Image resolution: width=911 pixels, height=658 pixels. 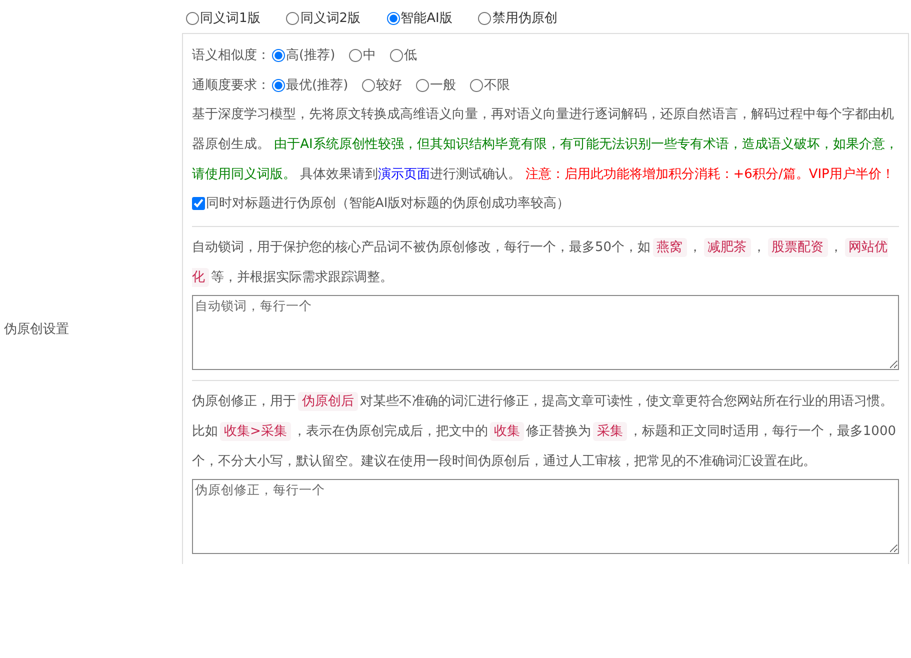 I want to click on setting-option: 低, so click(x=411, y=55).